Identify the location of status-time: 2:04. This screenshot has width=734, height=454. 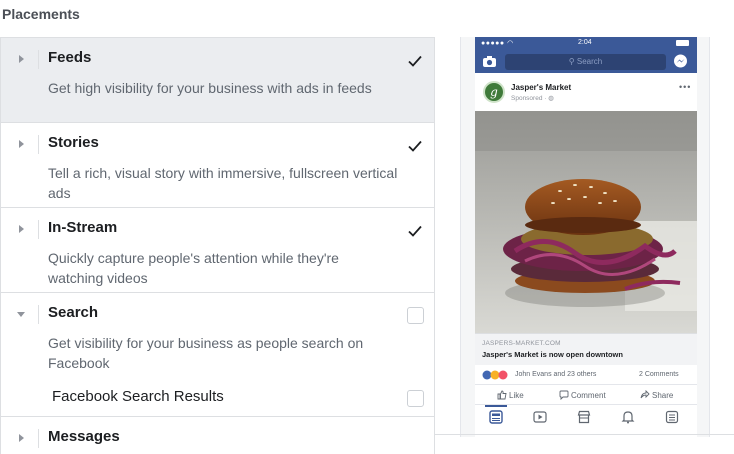
(585, 42).